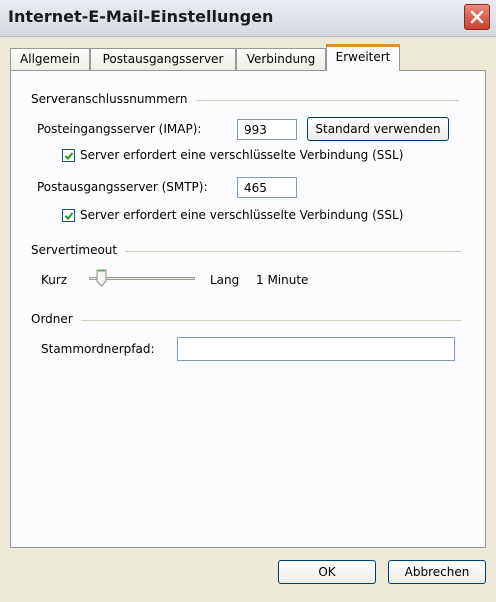 Image resolution: width=496 pixels, height=602 pixels. I want to click on ok-button: OK, so click(327, 572).